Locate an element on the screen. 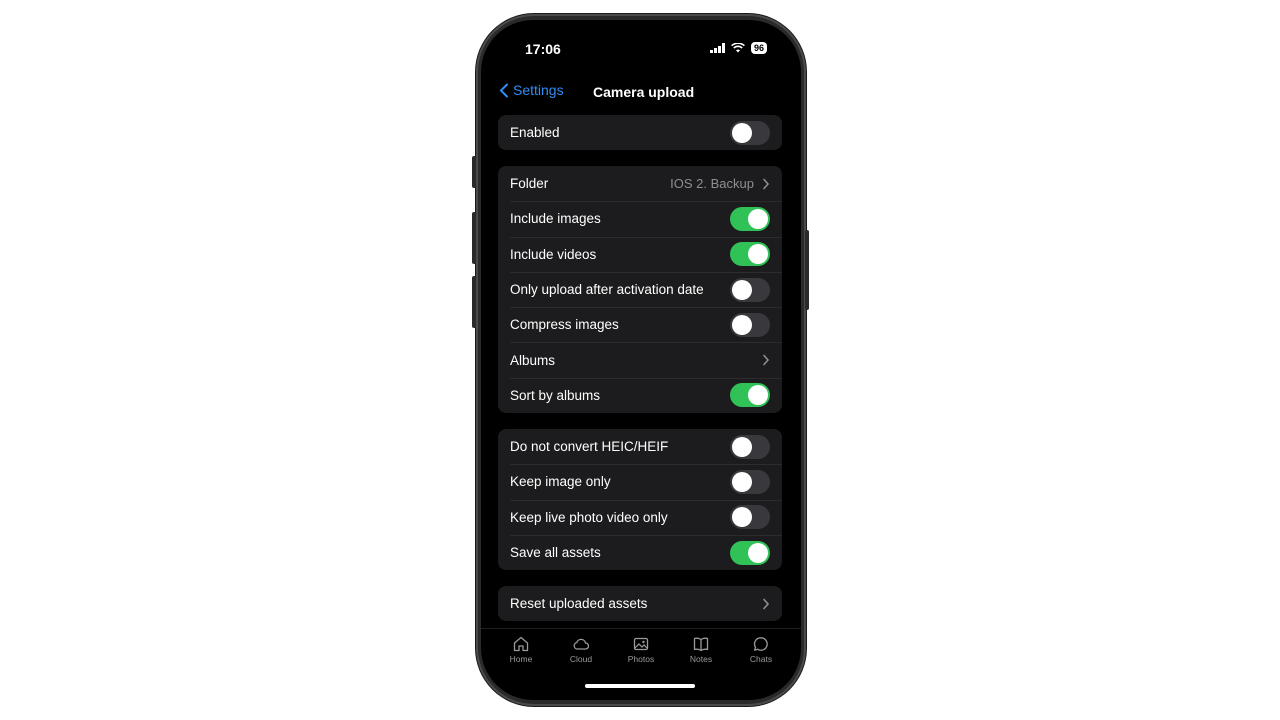 The image size is (1280, 720). action-button is located at coordinates (474, 172).